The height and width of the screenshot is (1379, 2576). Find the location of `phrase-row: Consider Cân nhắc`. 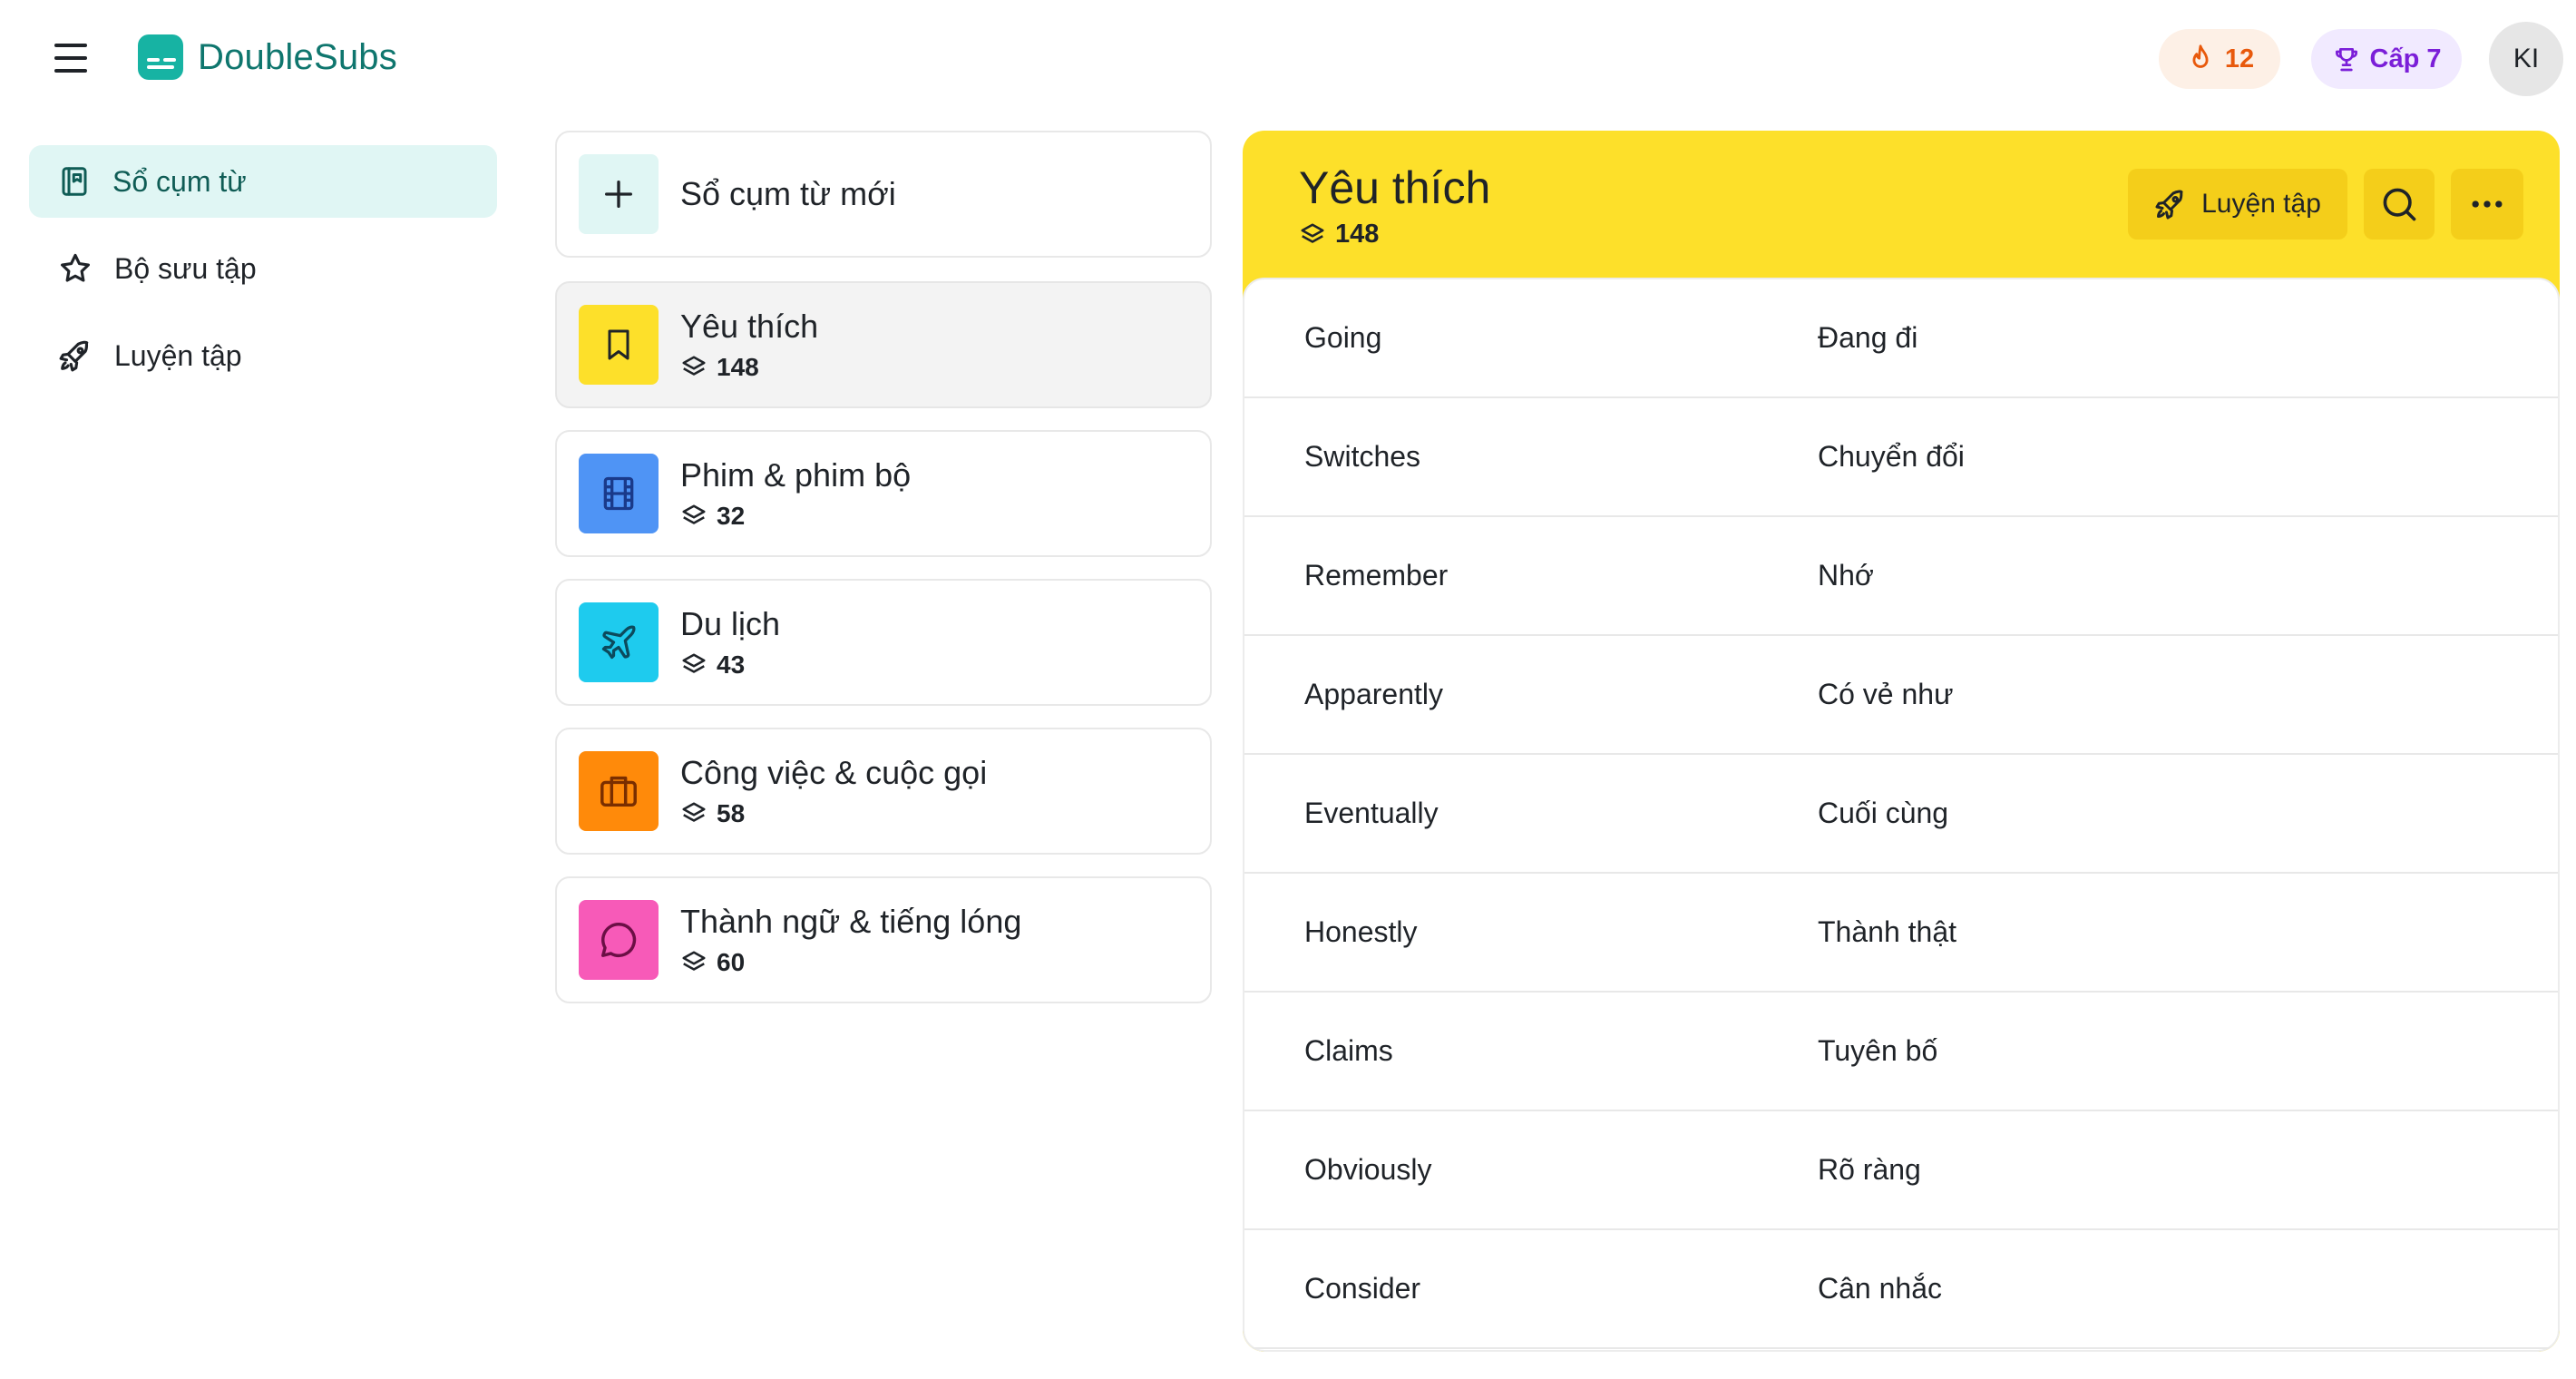

phrase-row: Consider Cân nhắc is located at coordinates (1901, 1289).